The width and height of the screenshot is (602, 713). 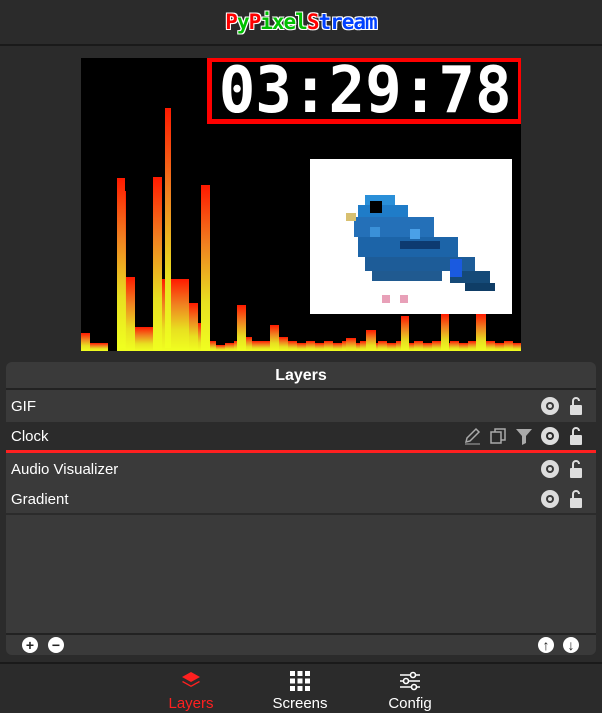 What do you see at coordinates (56, 645) in the screenshot?
I see `minus-icon: −` at bounding box center [56, 645].